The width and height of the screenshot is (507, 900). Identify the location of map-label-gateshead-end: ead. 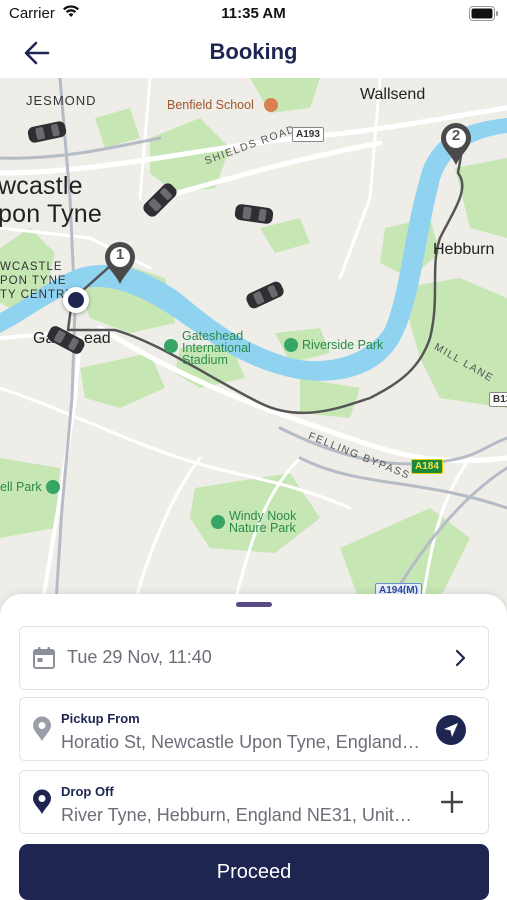
(97, 338).